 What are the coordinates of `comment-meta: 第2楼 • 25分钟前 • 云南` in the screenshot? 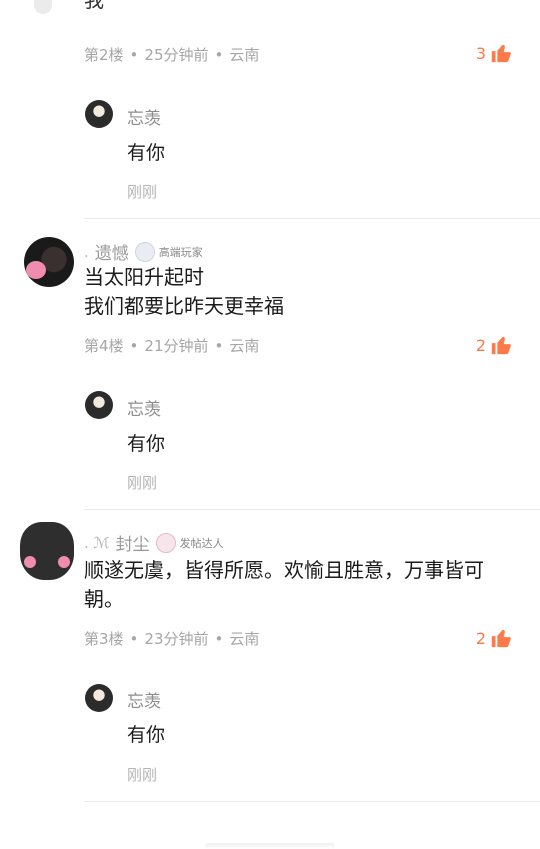 It's located at (172, 55).